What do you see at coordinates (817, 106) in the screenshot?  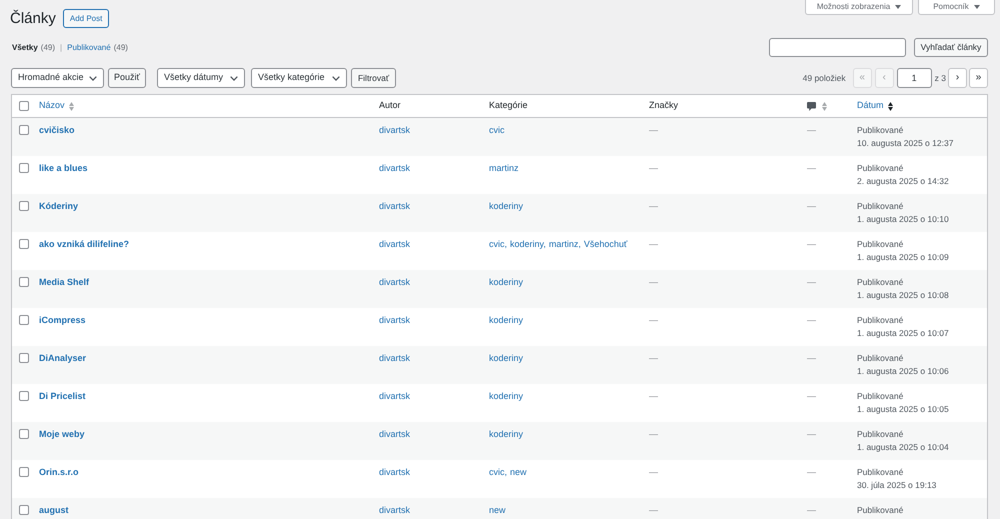 I see `comments-sort-link` at bounding box center [817, 106].